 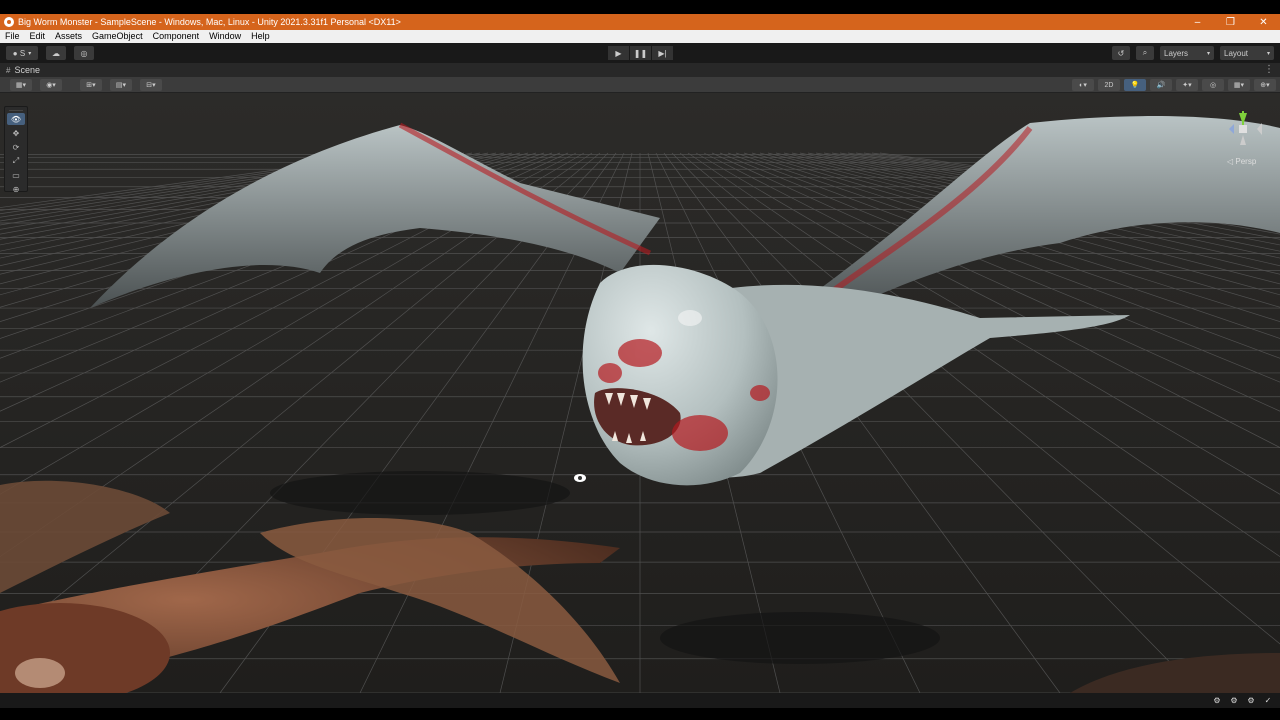 I want to click on status-bar: ⚙ ⚙ ⚙ ✓, so click(x=640, y=700).